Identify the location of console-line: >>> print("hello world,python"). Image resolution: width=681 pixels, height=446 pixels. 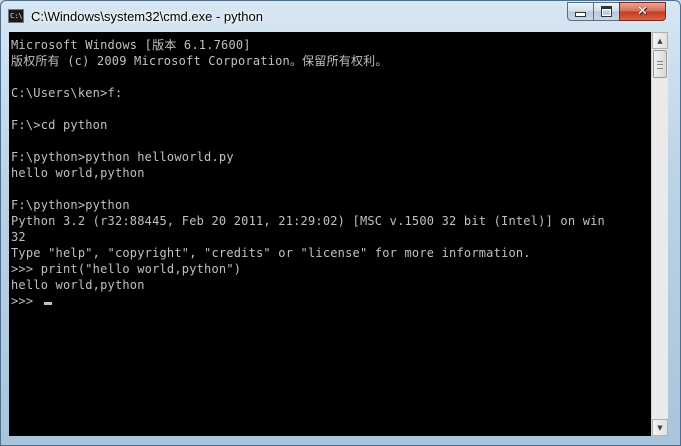
(126, 269).